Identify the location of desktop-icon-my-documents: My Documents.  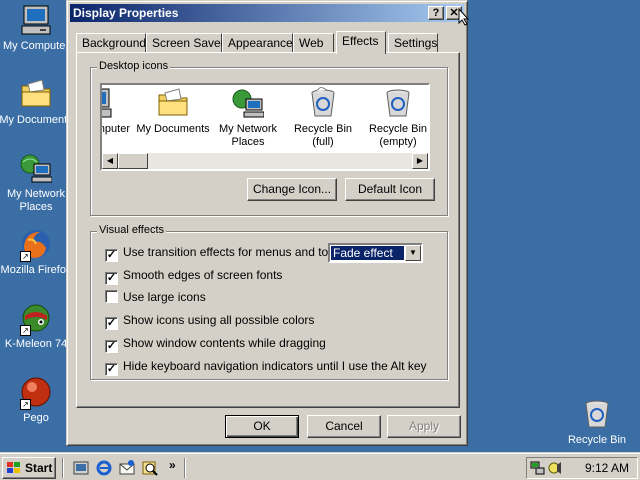
(37, 102).